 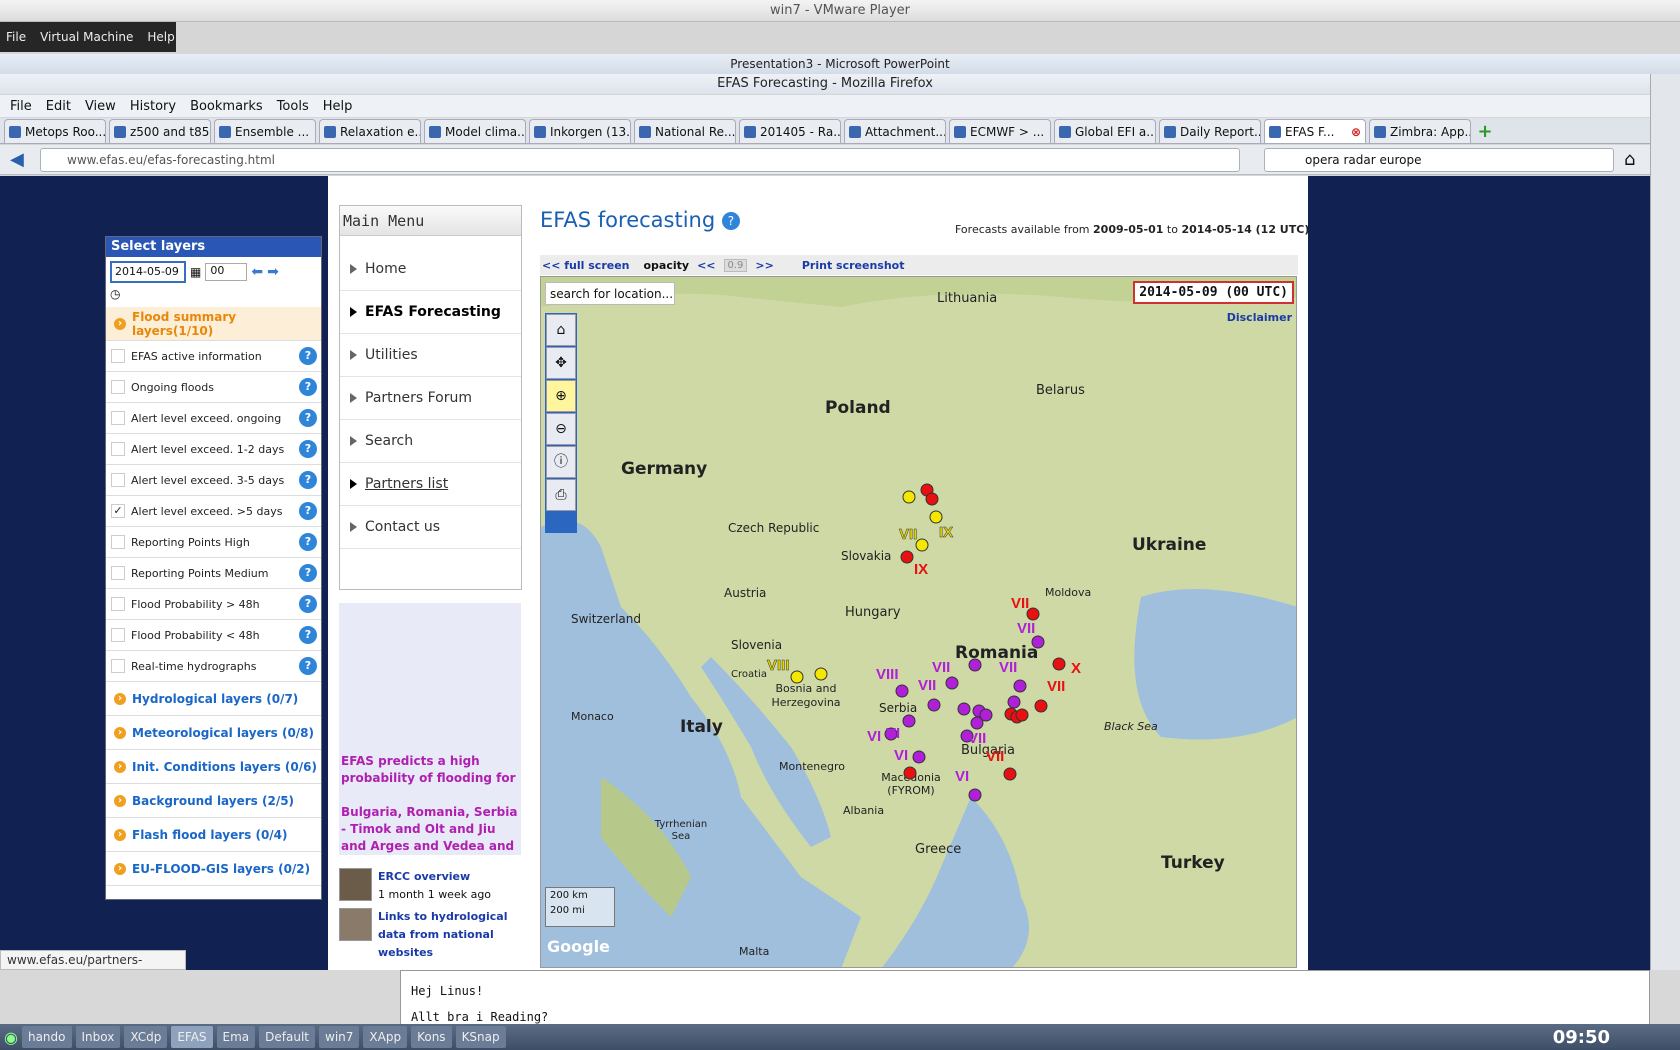 What do you see at coordinates (213, 767) in the screenshot?
I see `layer-group: › Init. Conditions layers (0/6)` at bounding box center [213, 767].